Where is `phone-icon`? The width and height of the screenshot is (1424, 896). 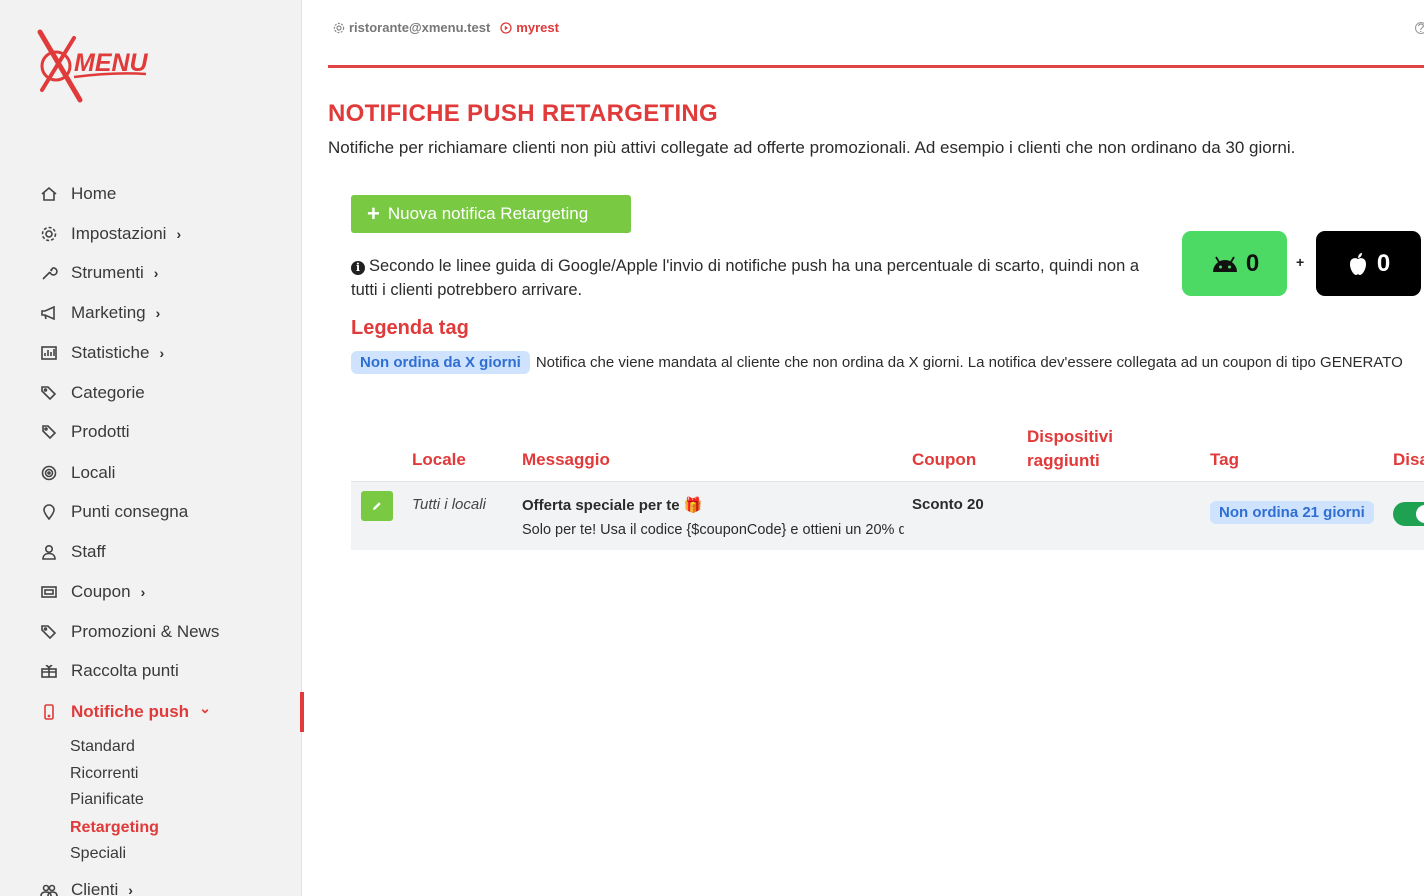
phone-icon is located at coordinates (49, 712).